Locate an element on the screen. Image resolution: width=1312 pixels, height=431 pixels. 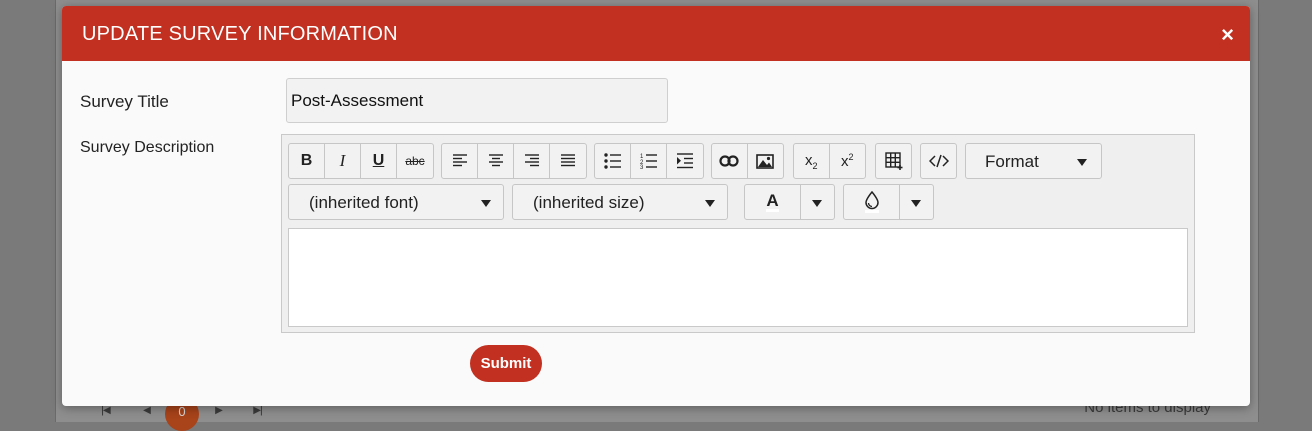
font-size-value: (inherited size) is located at coordinates (589, 202).